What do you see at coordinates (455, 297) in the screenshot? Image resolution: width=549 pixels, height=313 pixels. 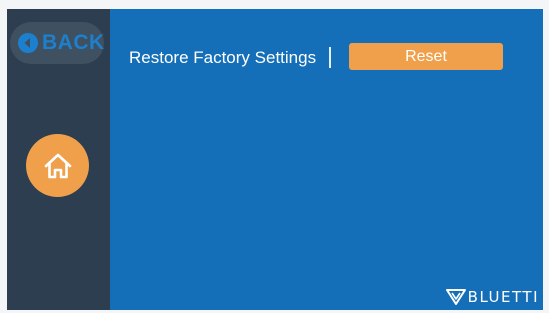 I see `bluetti-logo-icon` at bounding box center [455, 297].